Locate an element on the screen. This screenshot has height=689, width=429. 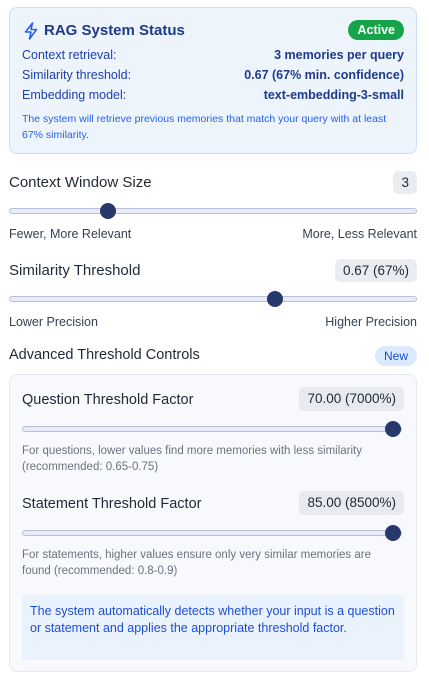
question-threshold-value: 70.00 (7000%) is located at coordinates (351, 399).